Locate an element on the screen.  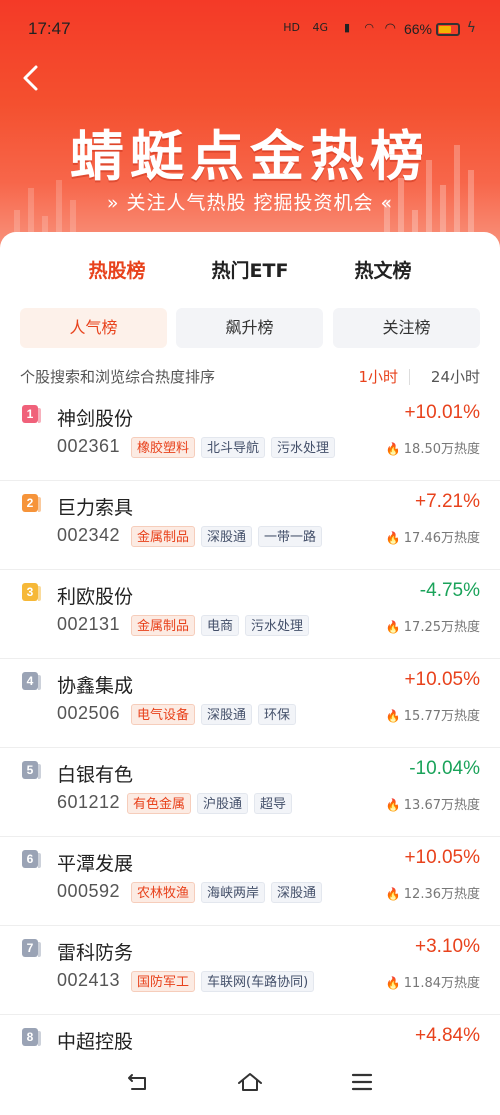
price-change: +10.05% is located at coordinates (442, 857).